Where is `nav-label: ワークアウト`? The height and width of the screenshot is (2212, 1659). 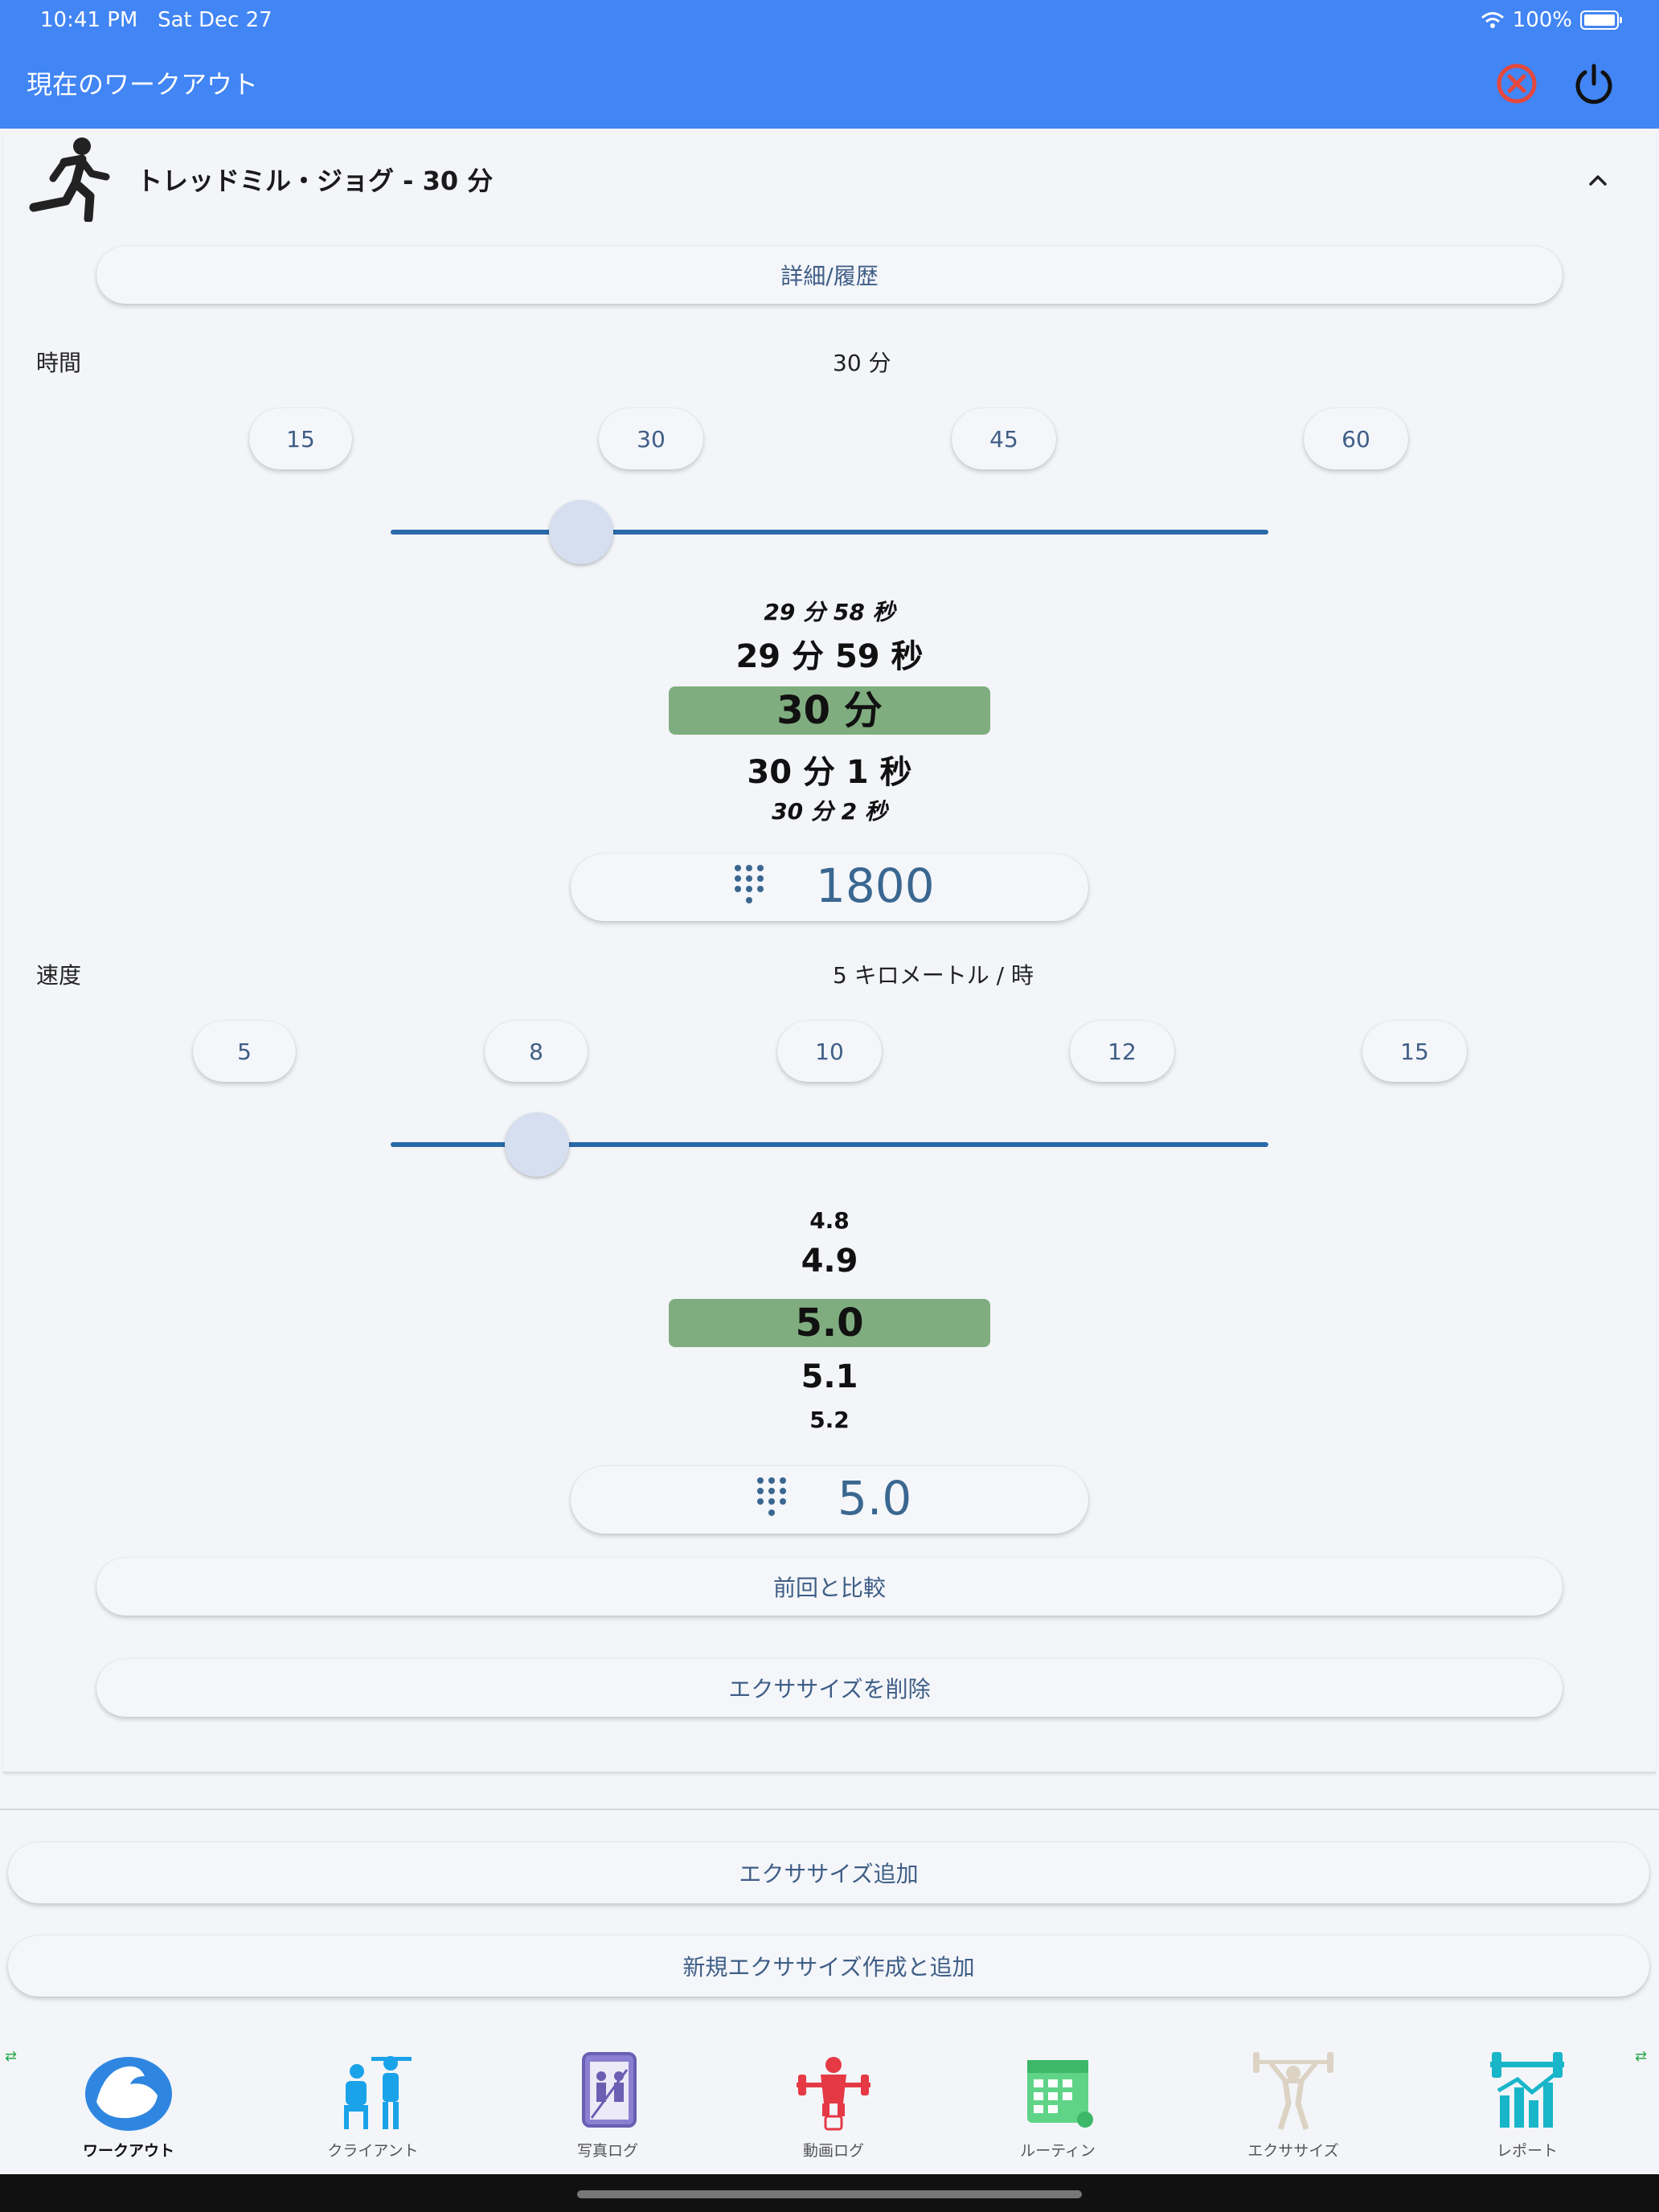 nav-label: ワークアウト is located at coordinates (128, 2151).